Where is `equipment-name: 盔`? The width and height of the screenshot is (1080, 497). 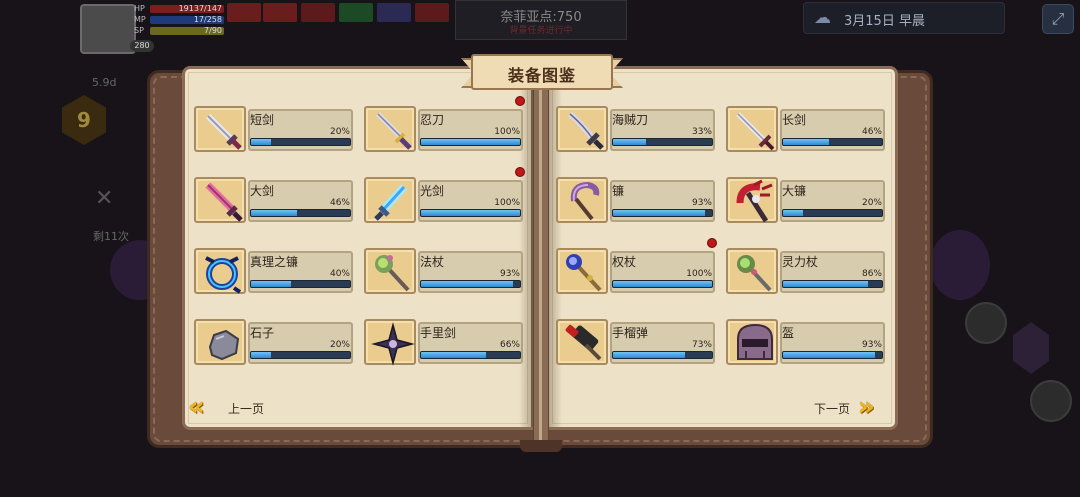
equipment-name: 盔 is located at coordinates (788, 333).